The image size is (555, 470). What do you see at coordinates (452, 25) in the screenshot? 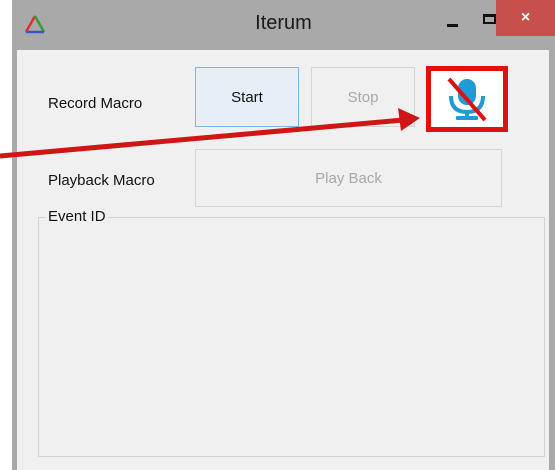
I see `minimize-icon` at bounding box center [452, 25].